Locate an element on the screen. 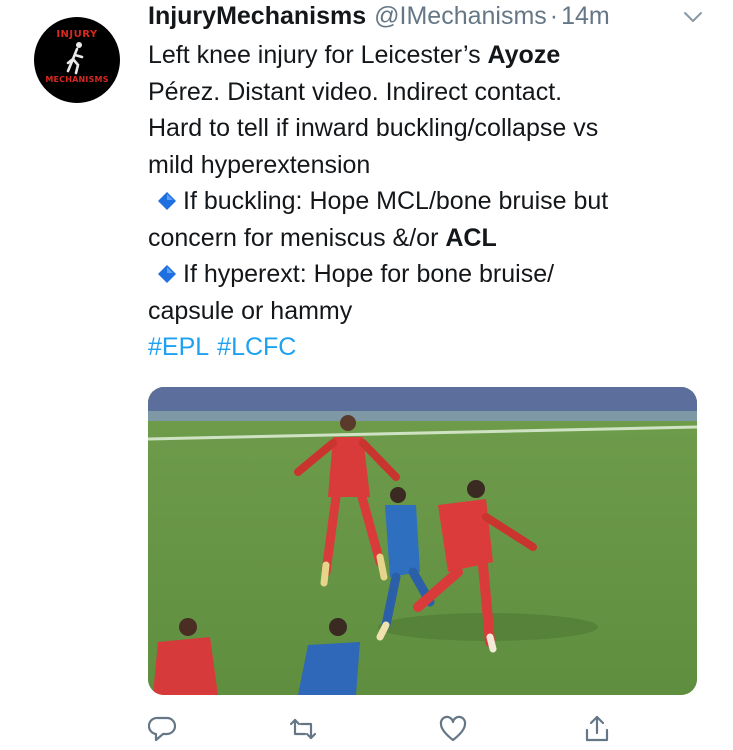  runner-logo-icon is located at coordinates (75, 58).